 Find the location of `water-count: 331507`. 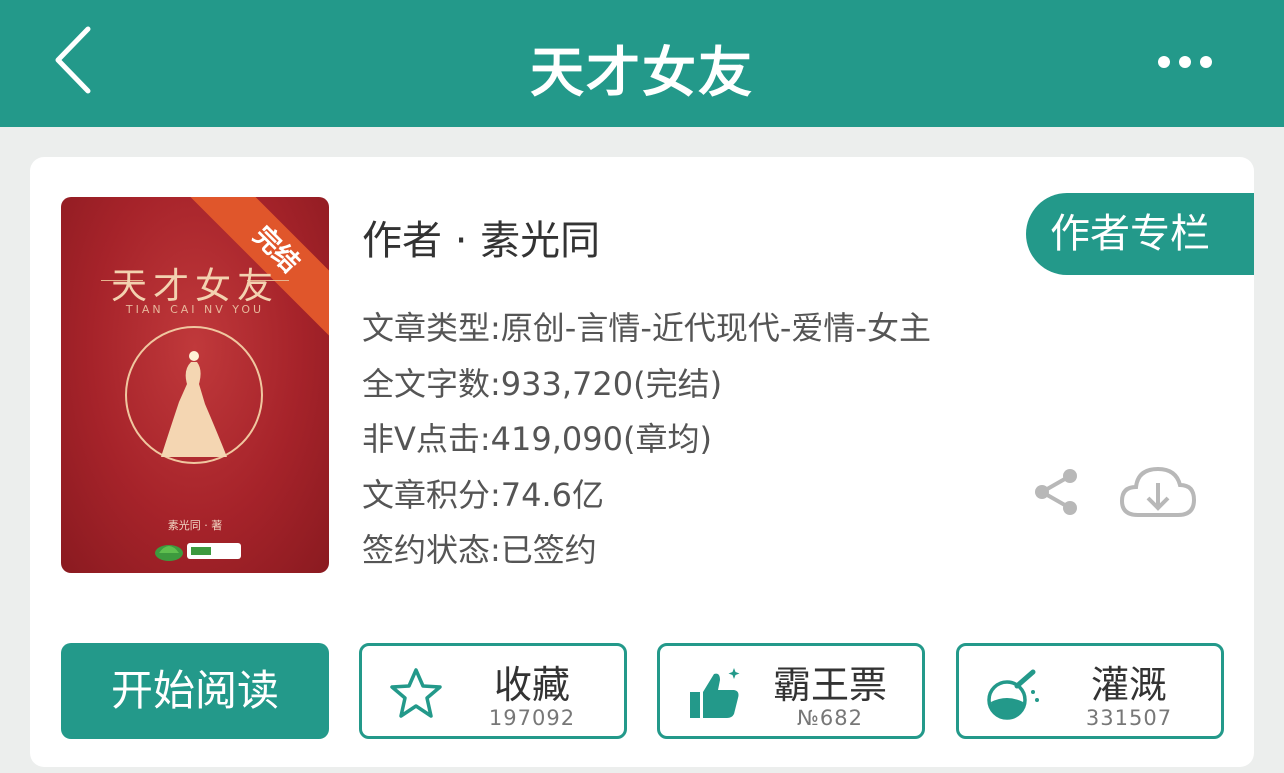

water-count: 331507 is located at coordinates (1129, 718).